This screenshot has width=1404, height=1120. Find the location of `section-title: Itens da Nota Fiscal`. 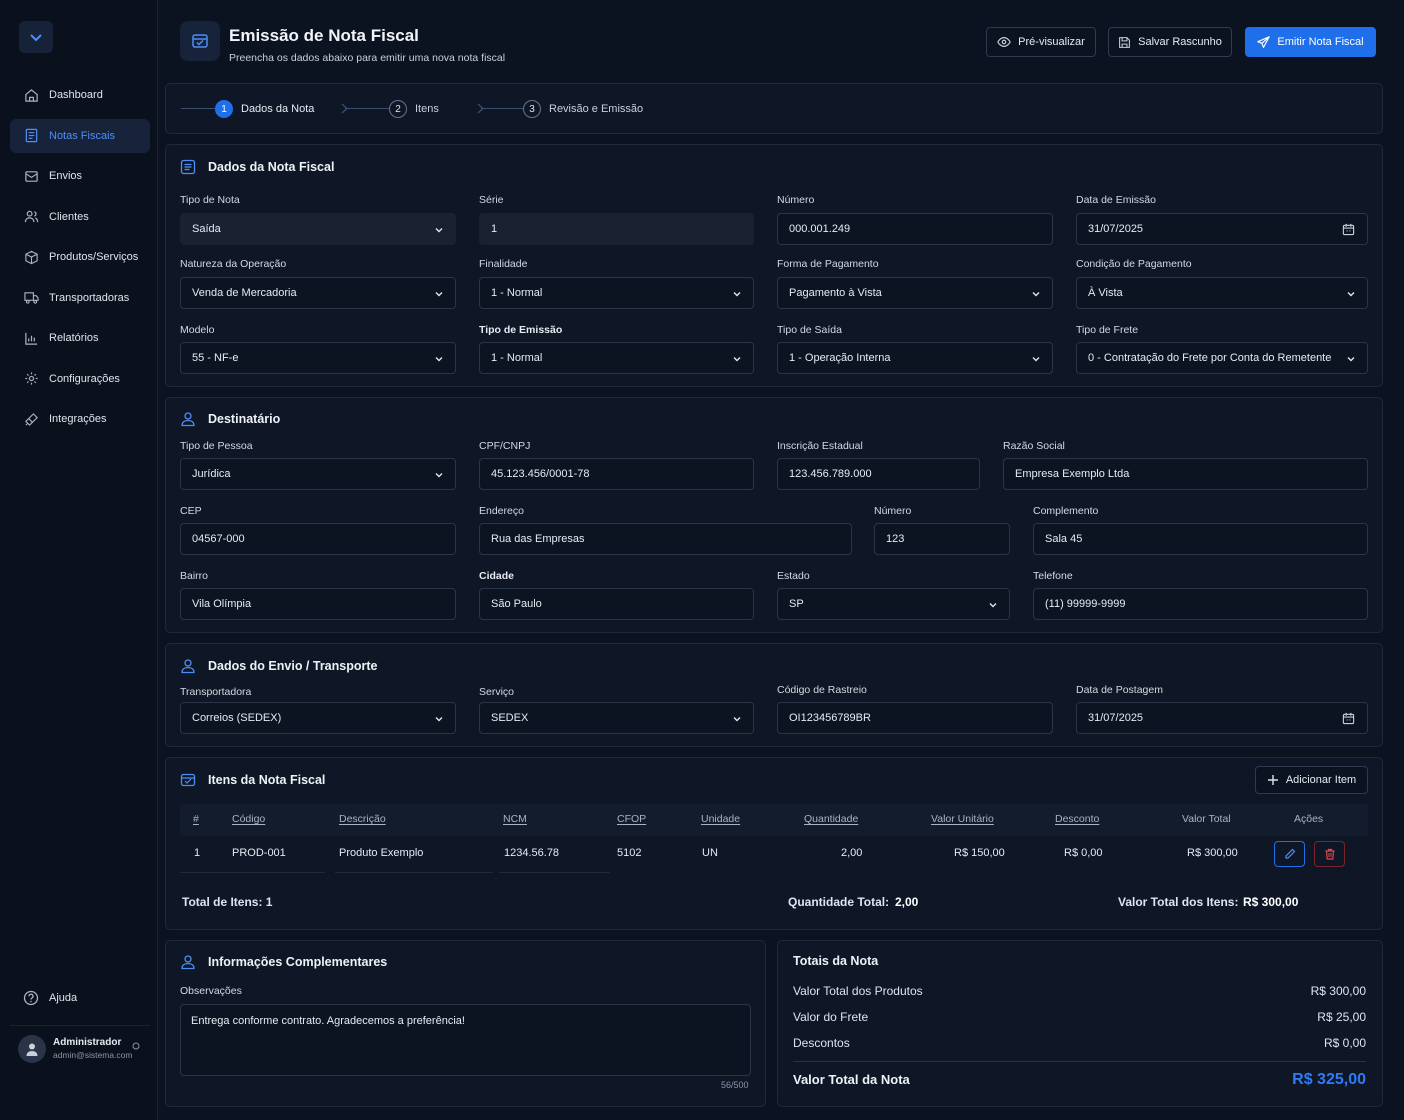

section-title: Itens da Nota Fiscal is located at coordinates (267, 780).